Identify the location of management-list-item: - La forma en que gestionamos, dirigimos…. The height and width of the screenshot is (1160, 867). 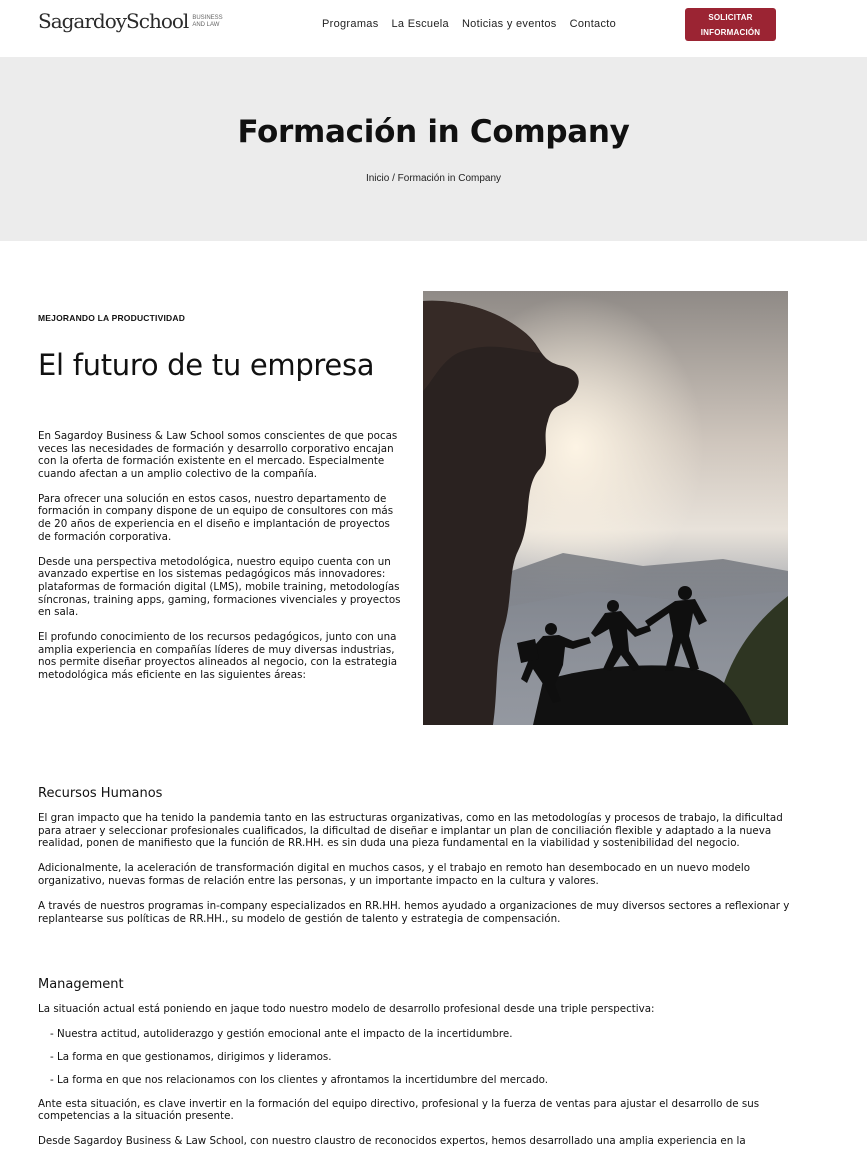
(191, 1057).